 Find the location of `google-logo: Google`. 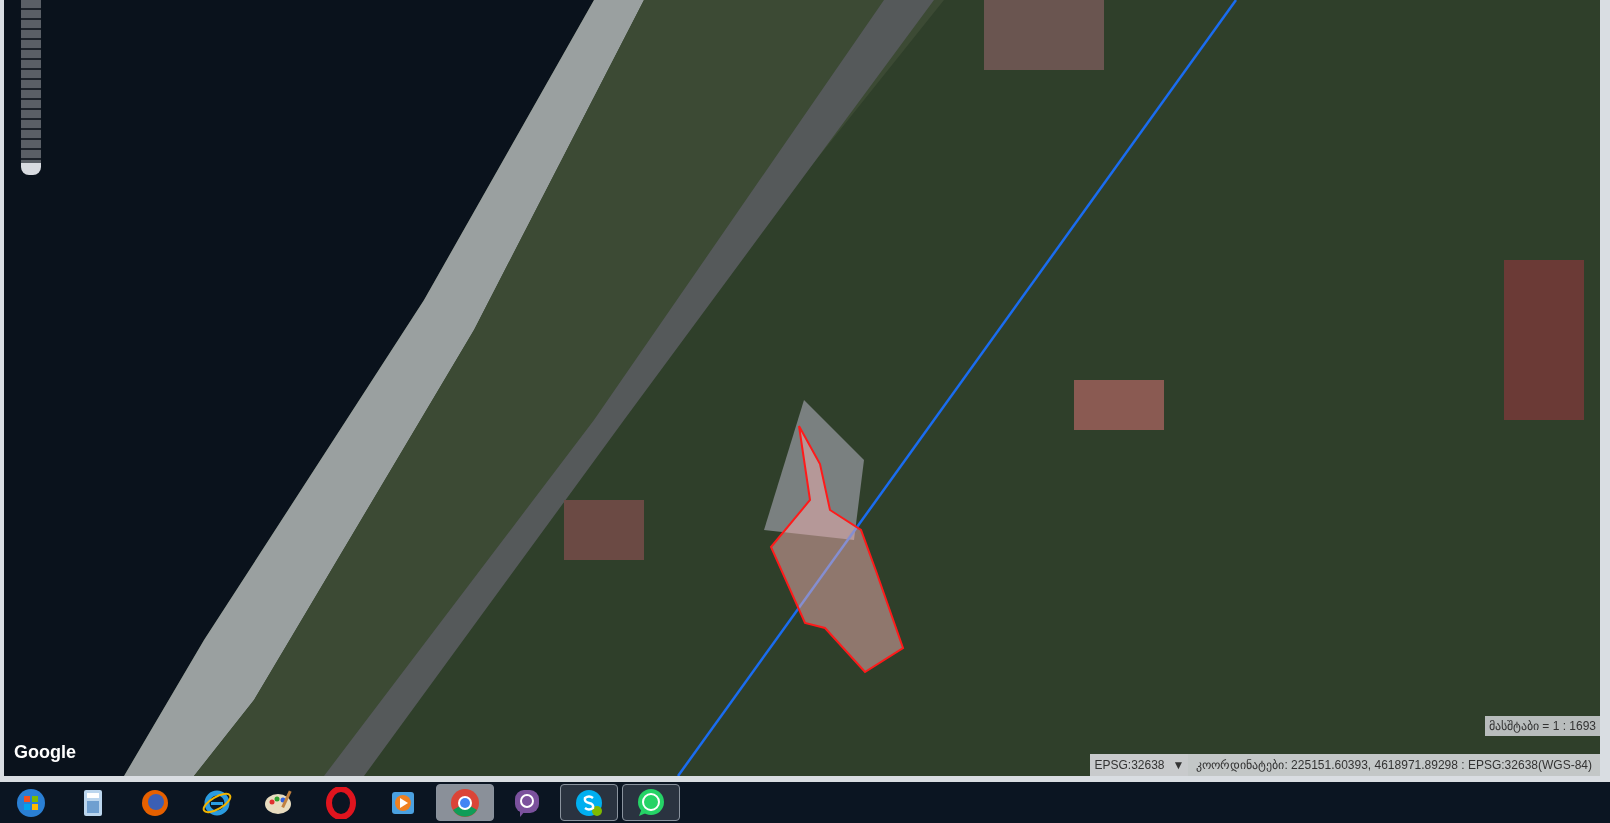

google-logo: Google is located at coordinates (45, 752).